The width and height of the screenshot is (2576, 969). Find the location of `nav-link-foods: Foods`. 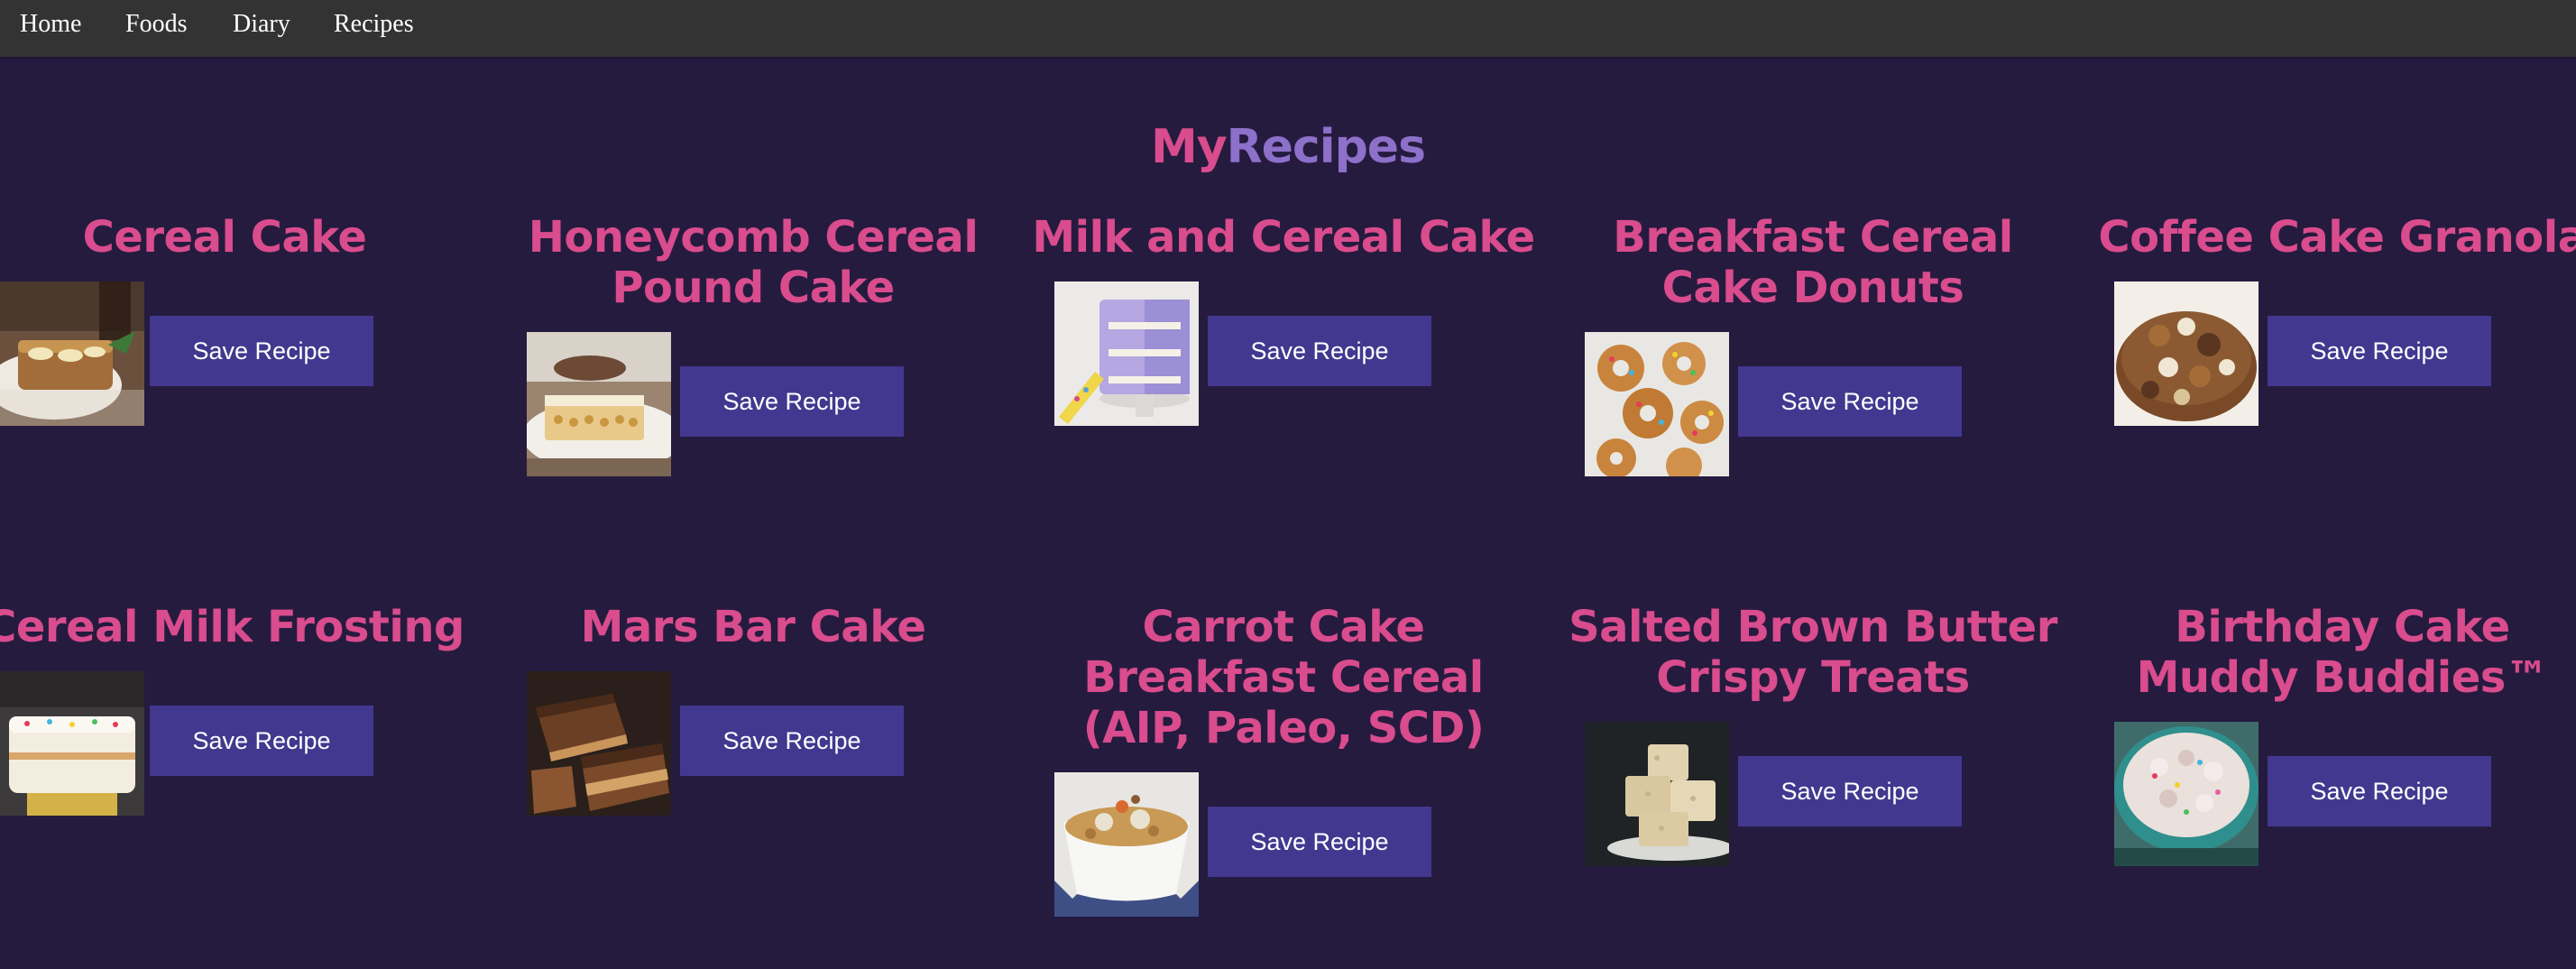

nav-link-foods: Foods is located at coordinates (156, 24).